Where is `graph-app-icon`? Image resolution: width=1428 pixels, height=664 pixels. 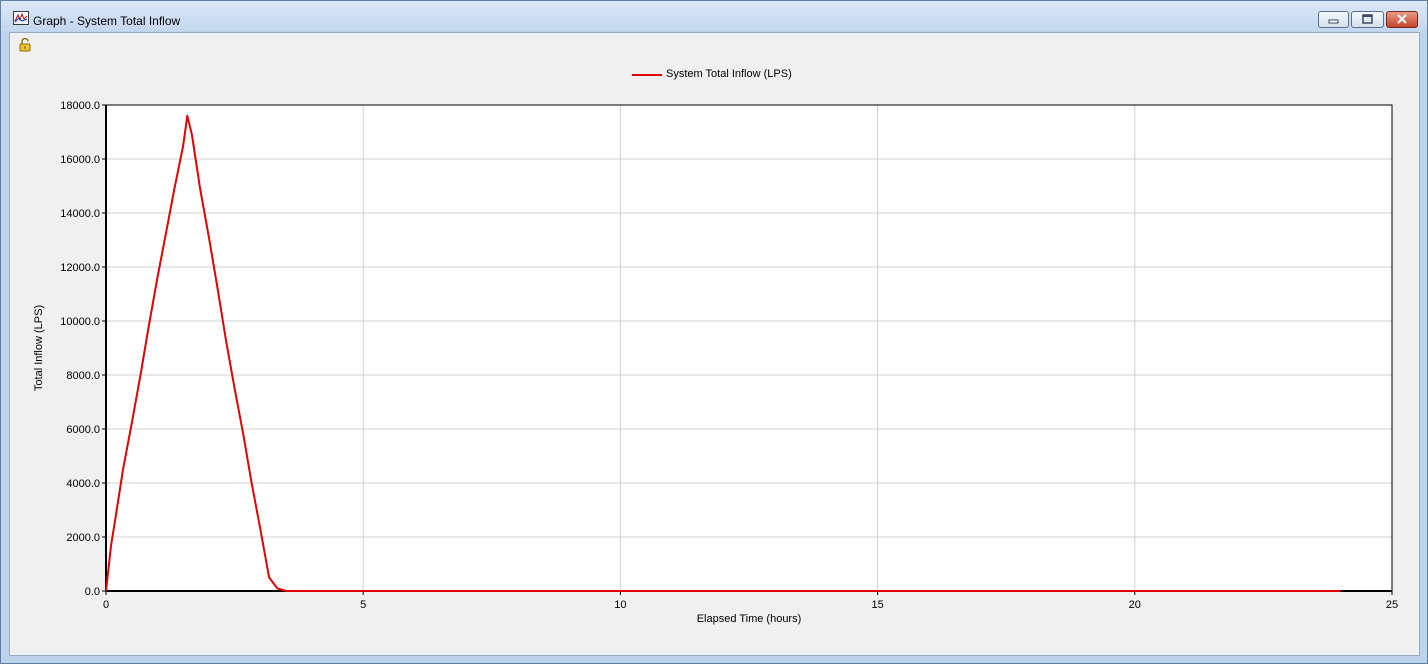 graph-app-icon is located at coordinates (21, 18).